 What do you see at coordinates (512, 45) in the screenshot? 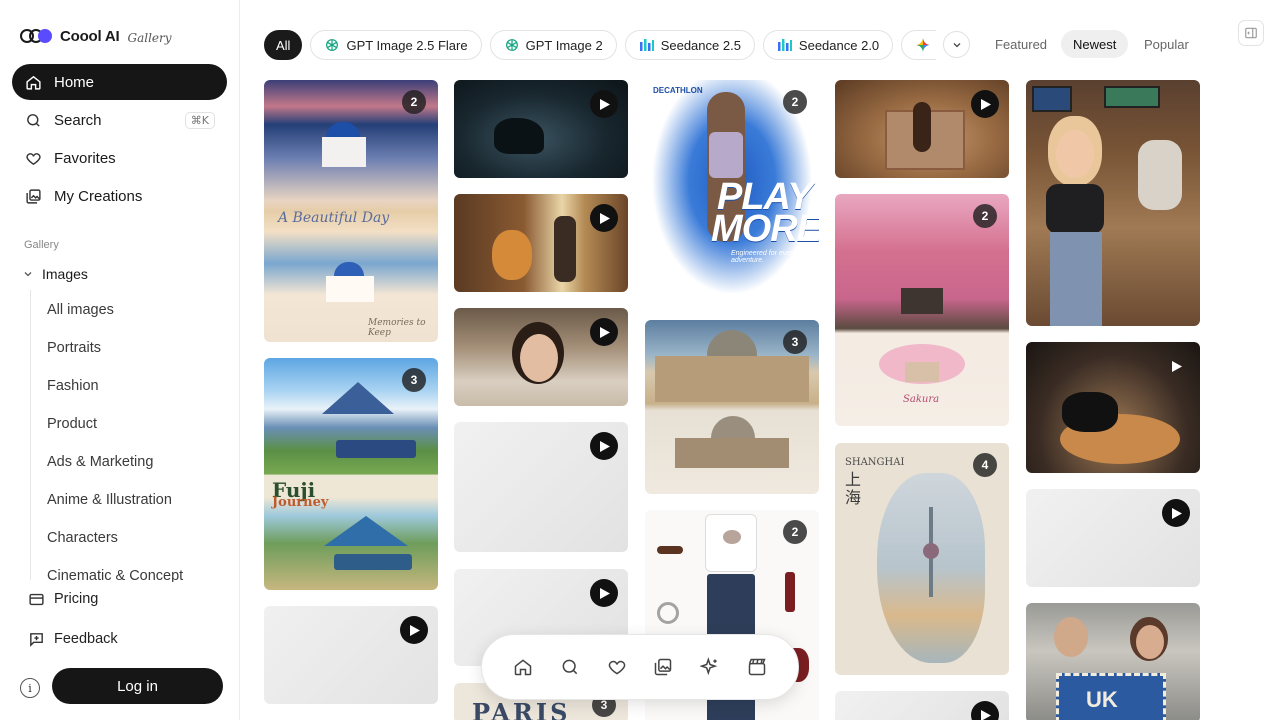
I see `openai-icon` at bounding box center [512, 45].